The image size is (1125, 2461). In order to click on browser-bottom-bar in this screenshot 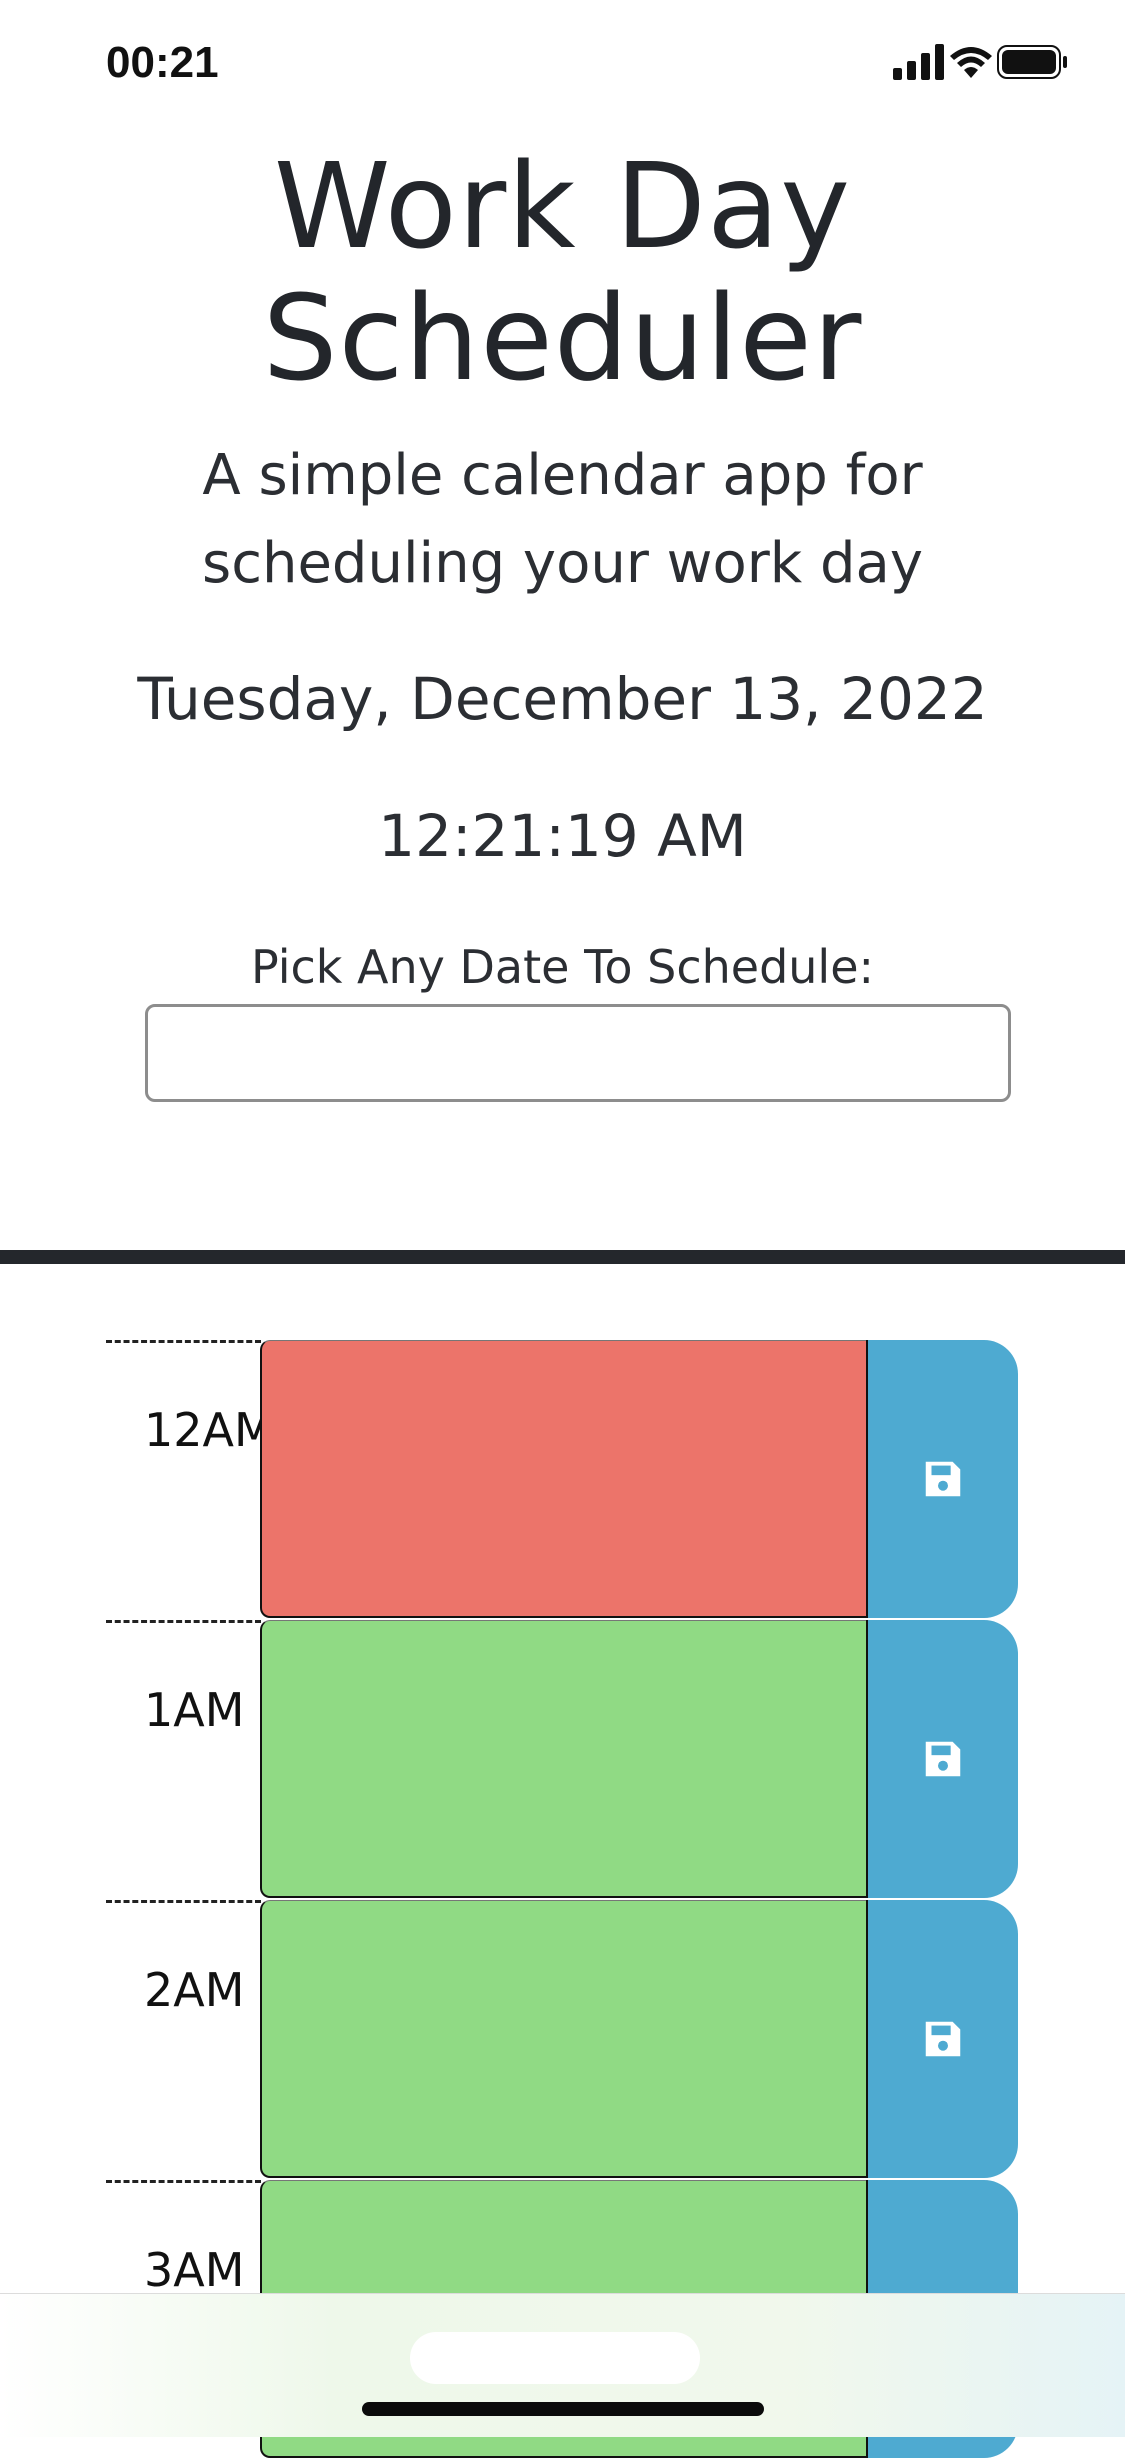, I will do `click(562, 2365)`.